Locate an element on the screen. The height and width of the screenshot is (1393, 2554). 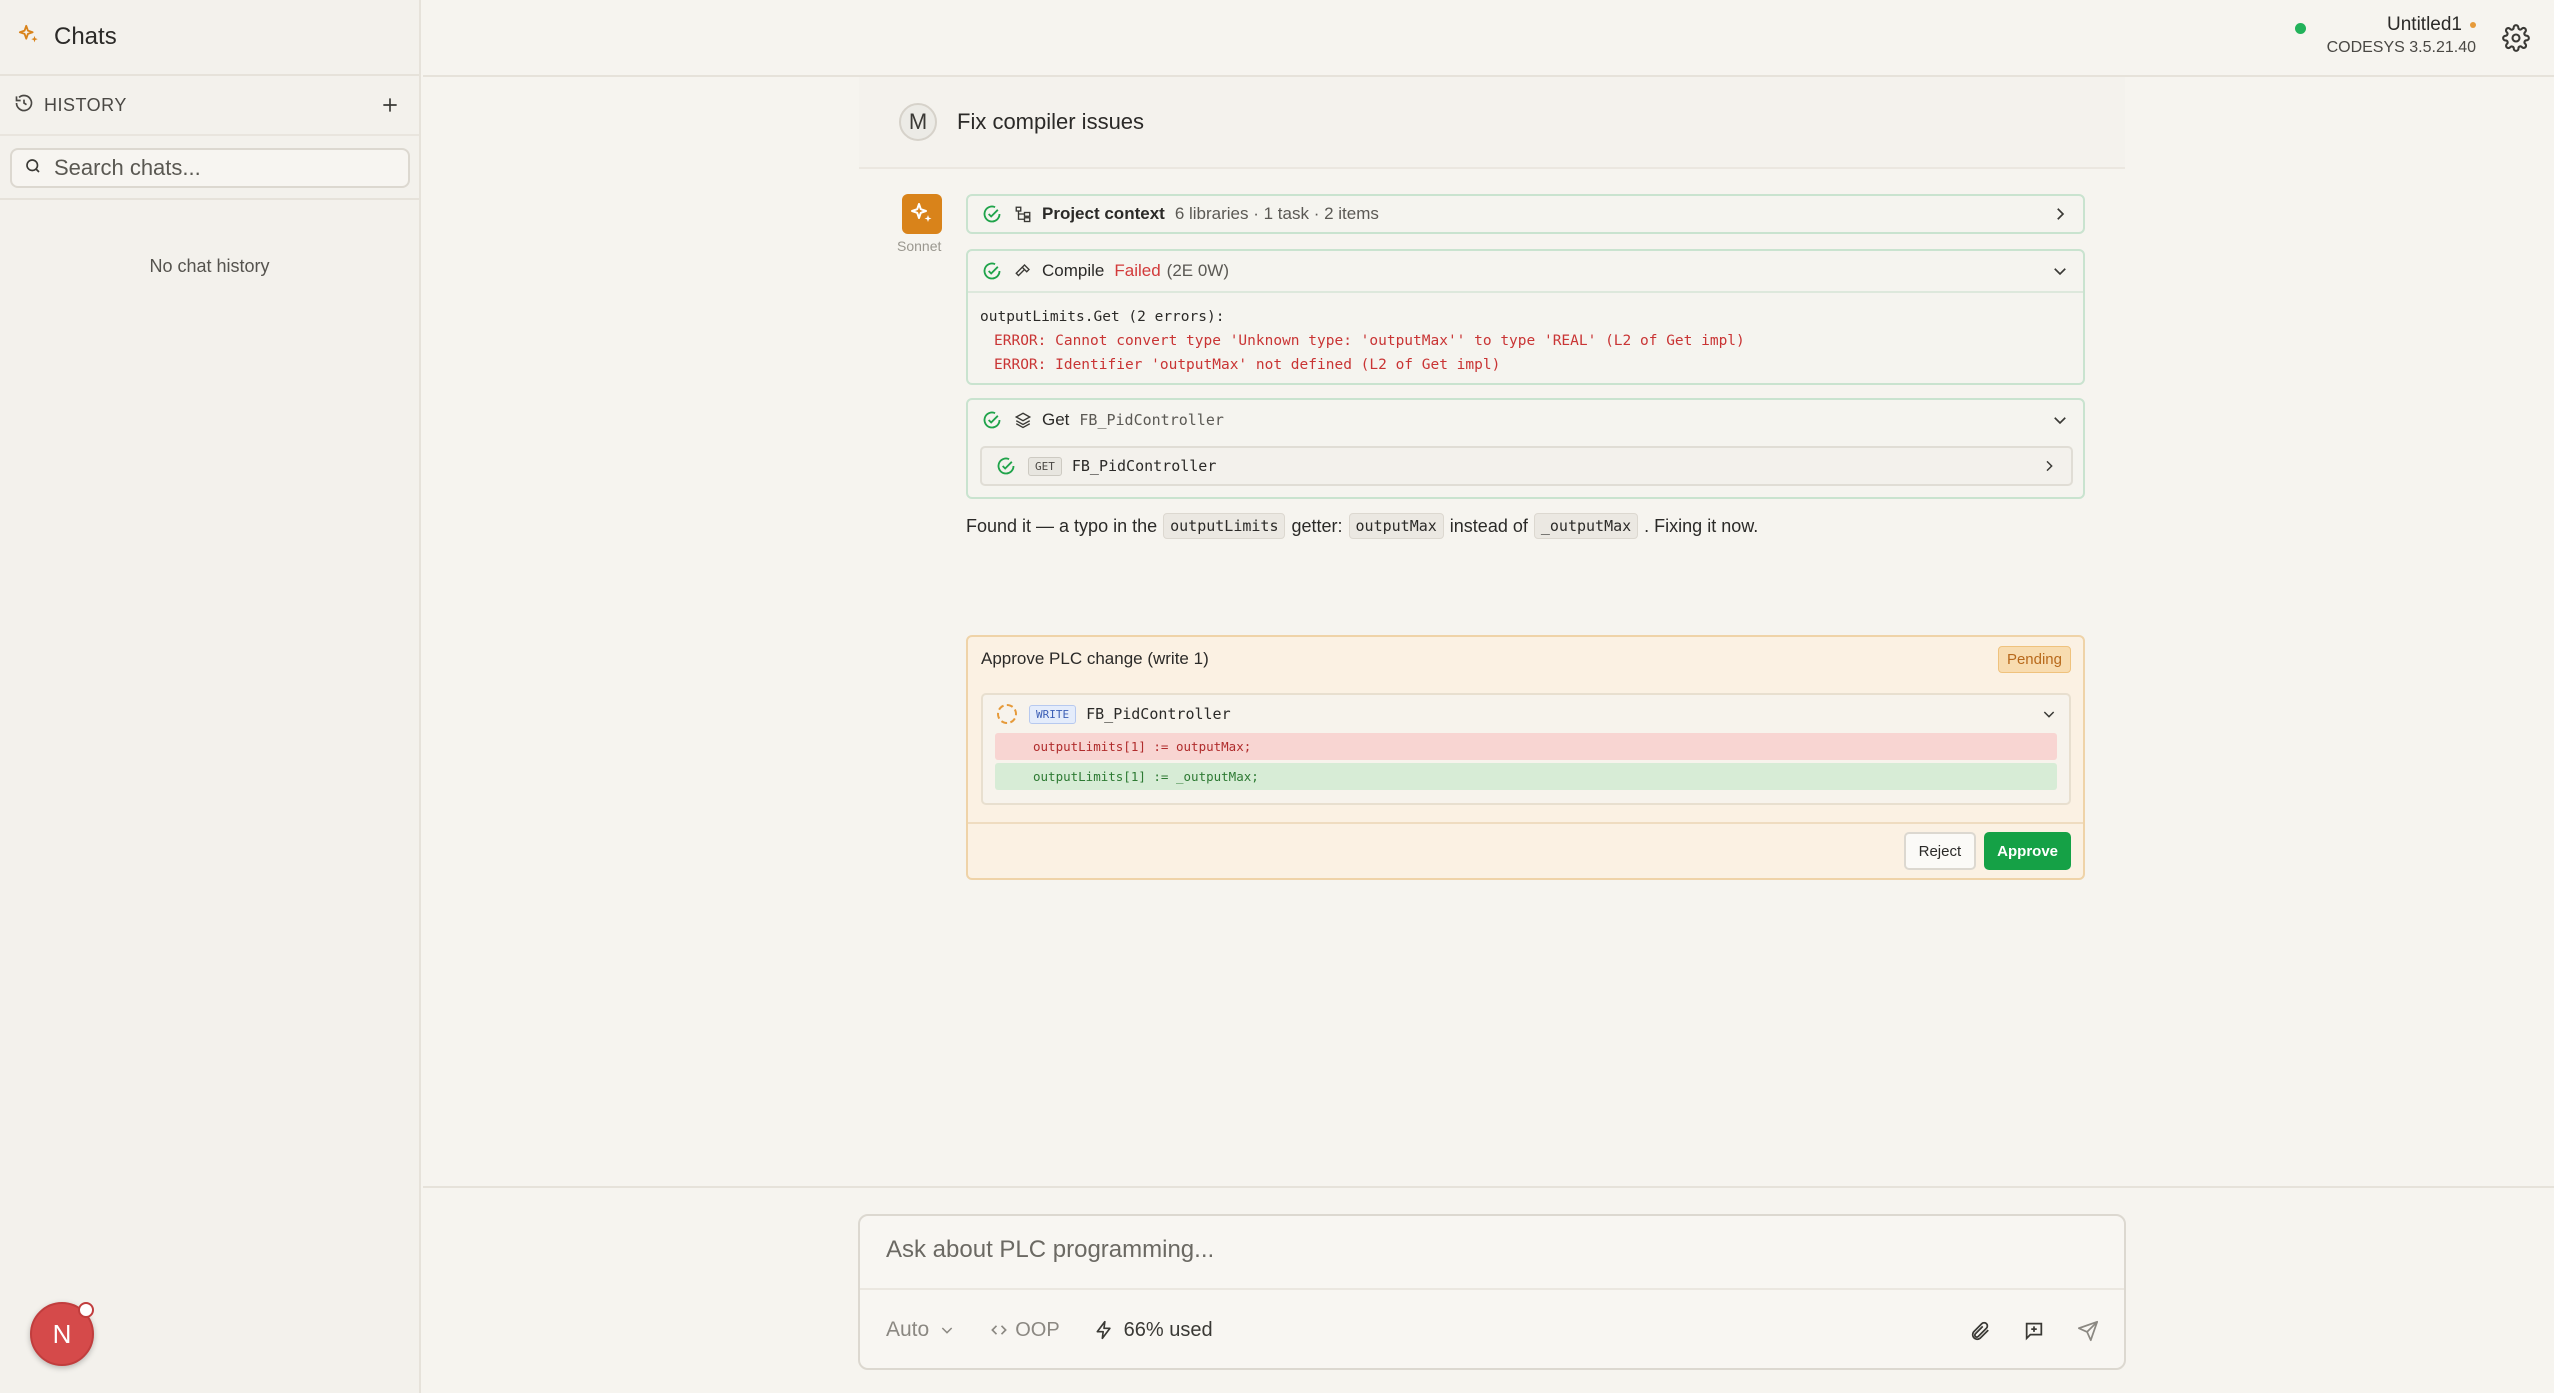
tree-icon is located at coordinates (1023, 214).